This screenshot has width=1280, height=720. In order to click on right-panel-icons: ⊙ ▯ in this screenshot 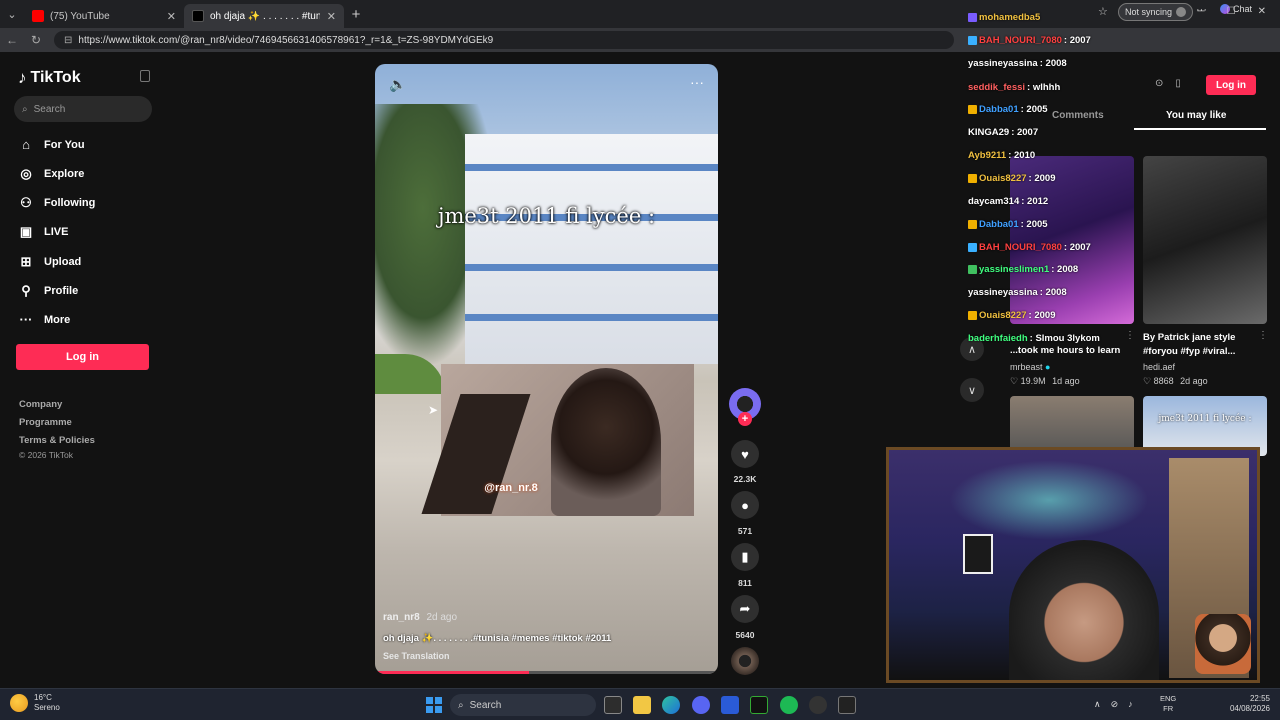, I will do `click(1168, 83)`.